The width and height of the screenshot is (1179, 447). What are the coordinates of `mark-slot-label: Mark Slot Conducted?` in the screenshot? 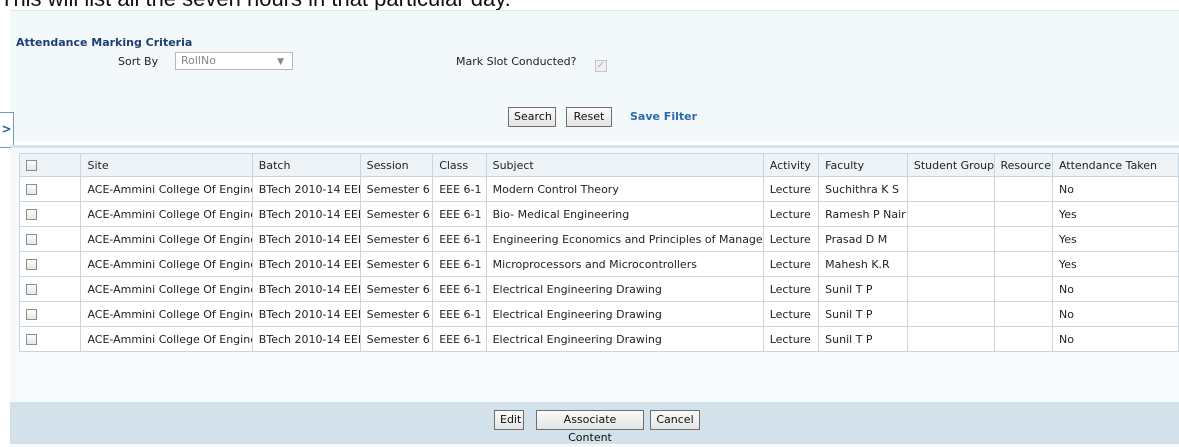 It's located at (516, 61).